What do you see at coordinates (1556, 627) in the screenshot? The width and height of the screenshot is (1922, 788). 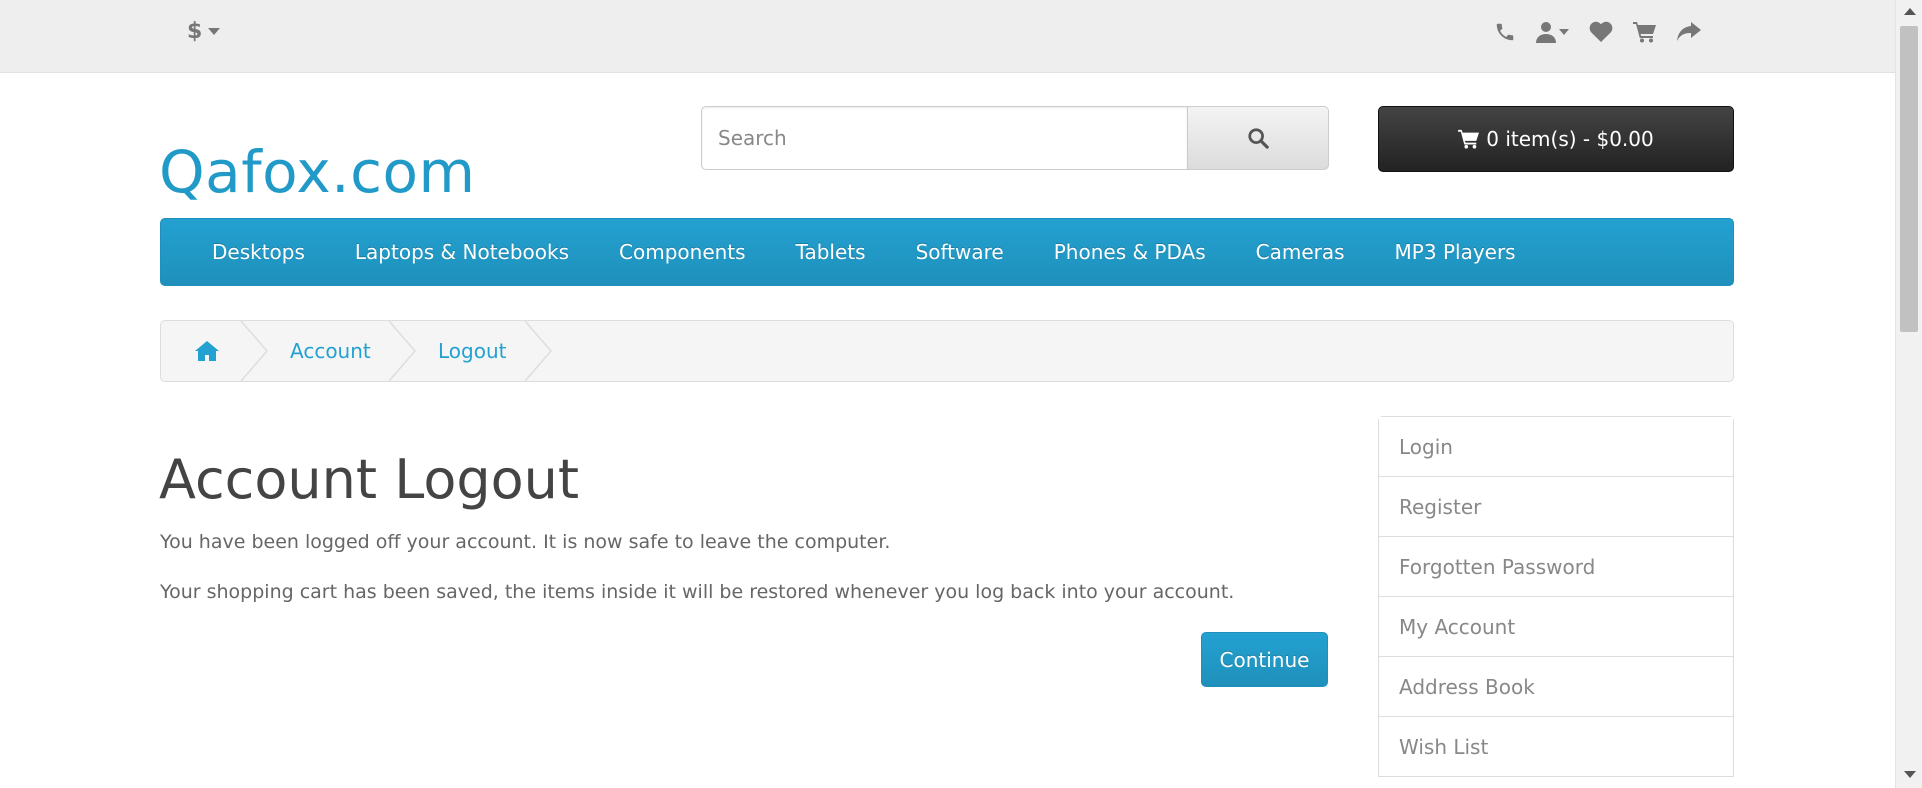 I see `sidebar-item-my-account: My Account` at bounding box center [1556, 627].